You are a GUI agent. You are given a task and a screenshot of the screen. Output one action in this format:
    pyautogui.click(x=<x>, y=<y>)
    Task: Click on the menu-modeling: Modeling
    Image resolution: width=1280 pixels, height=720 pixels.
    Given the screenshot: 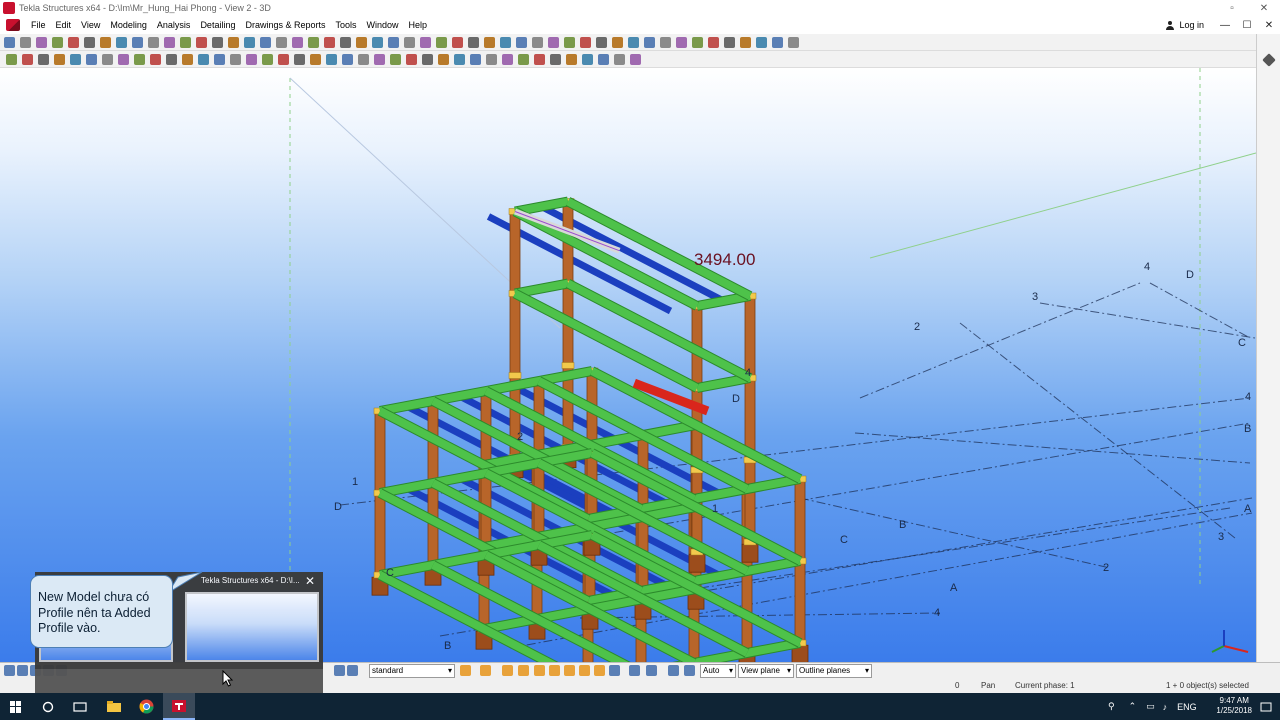 What is the action you would take?
    pyautogui.click(x=128, y=25)
    